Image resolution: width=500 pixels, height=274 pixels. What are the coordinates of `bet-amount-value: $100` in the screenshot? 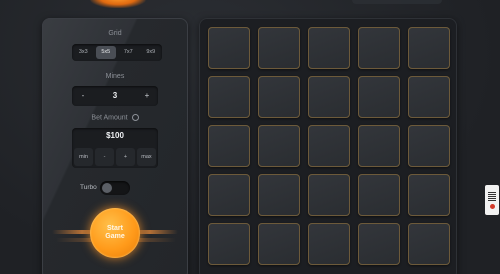 It's located at (115, 135).